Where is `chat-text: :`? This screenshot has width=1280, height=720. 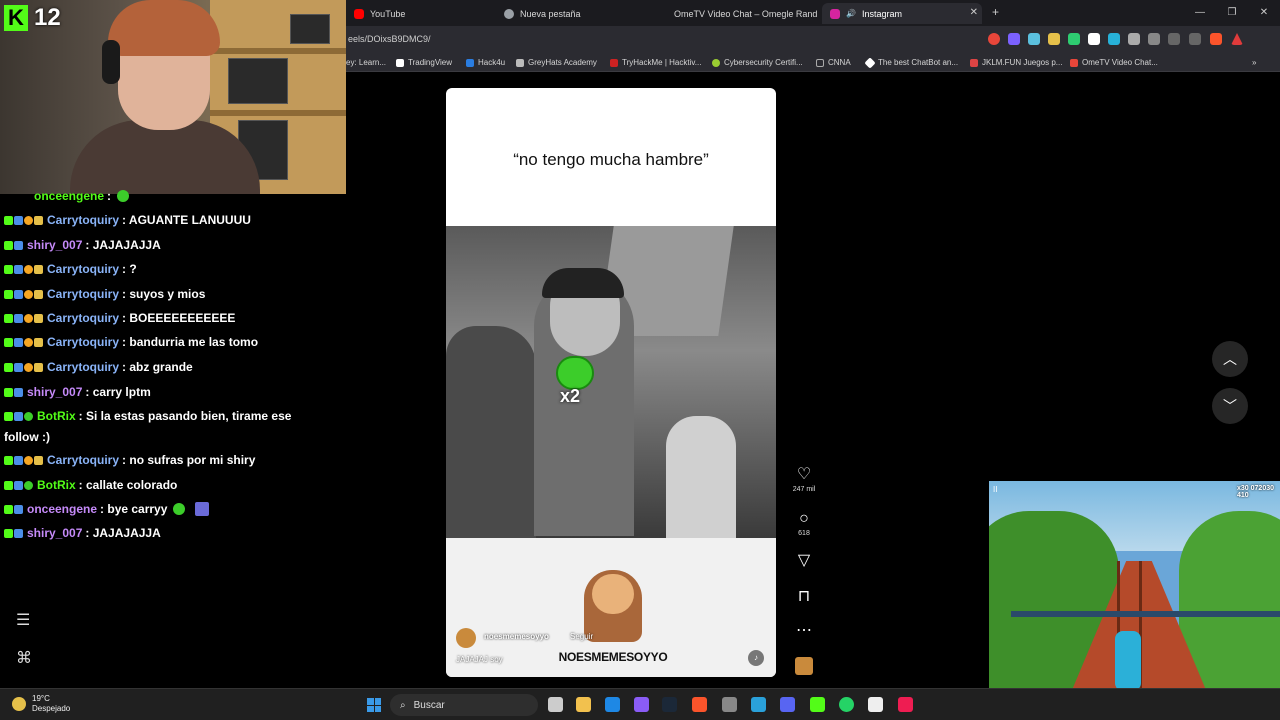 chat-text: : is located at coordinates (109, 196).